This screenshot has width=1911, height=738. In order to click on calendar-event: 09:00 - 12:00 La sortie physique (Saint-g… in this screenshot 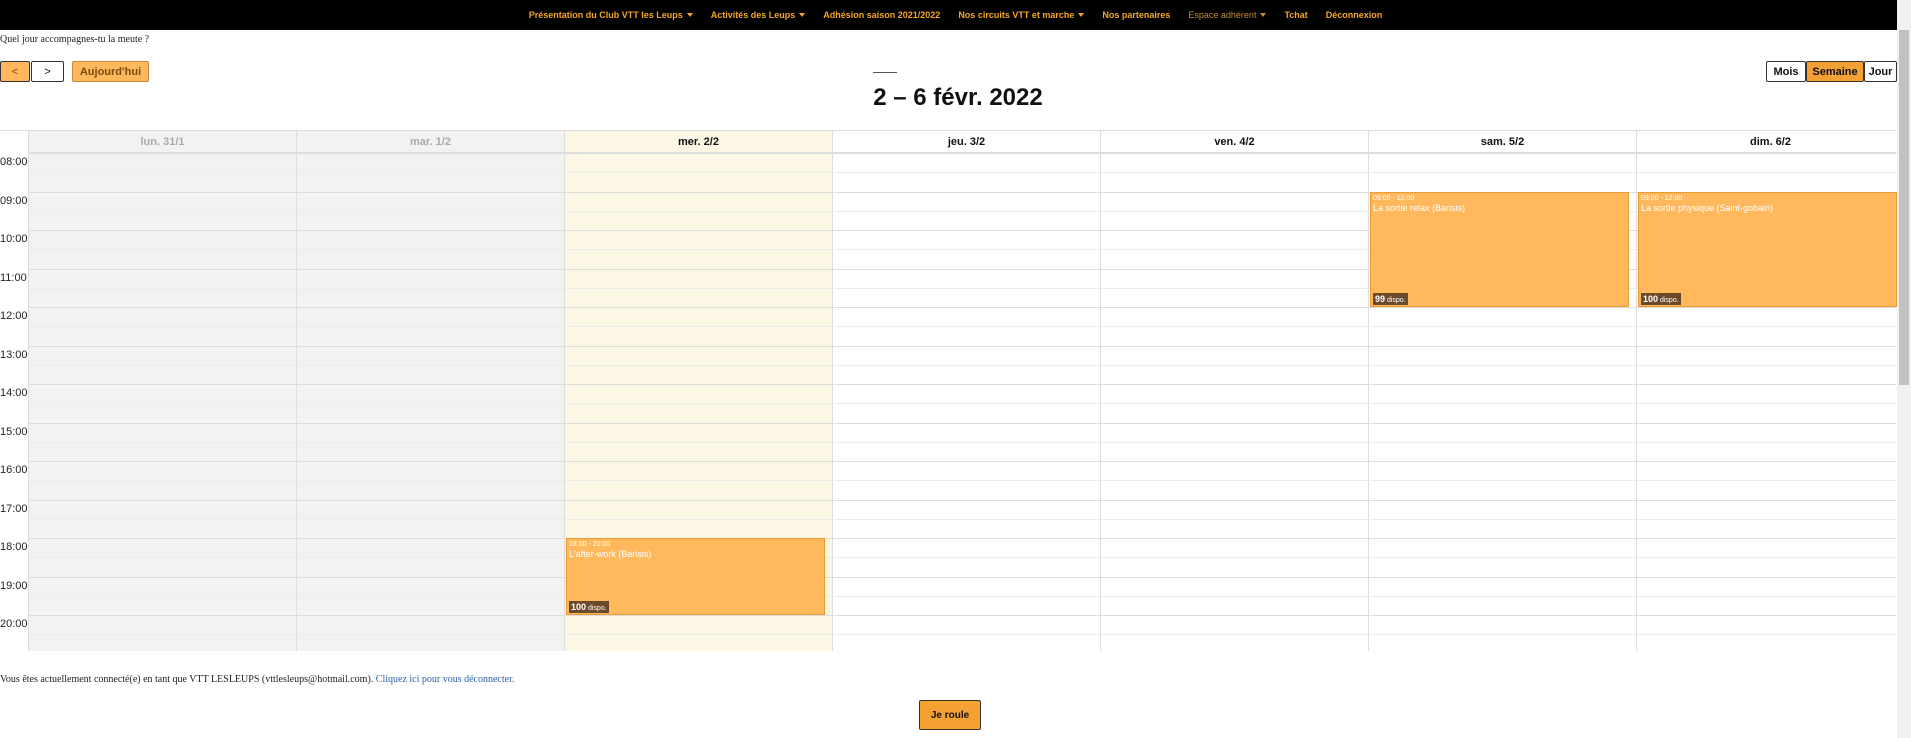, I will do `click(1767, 249)`.